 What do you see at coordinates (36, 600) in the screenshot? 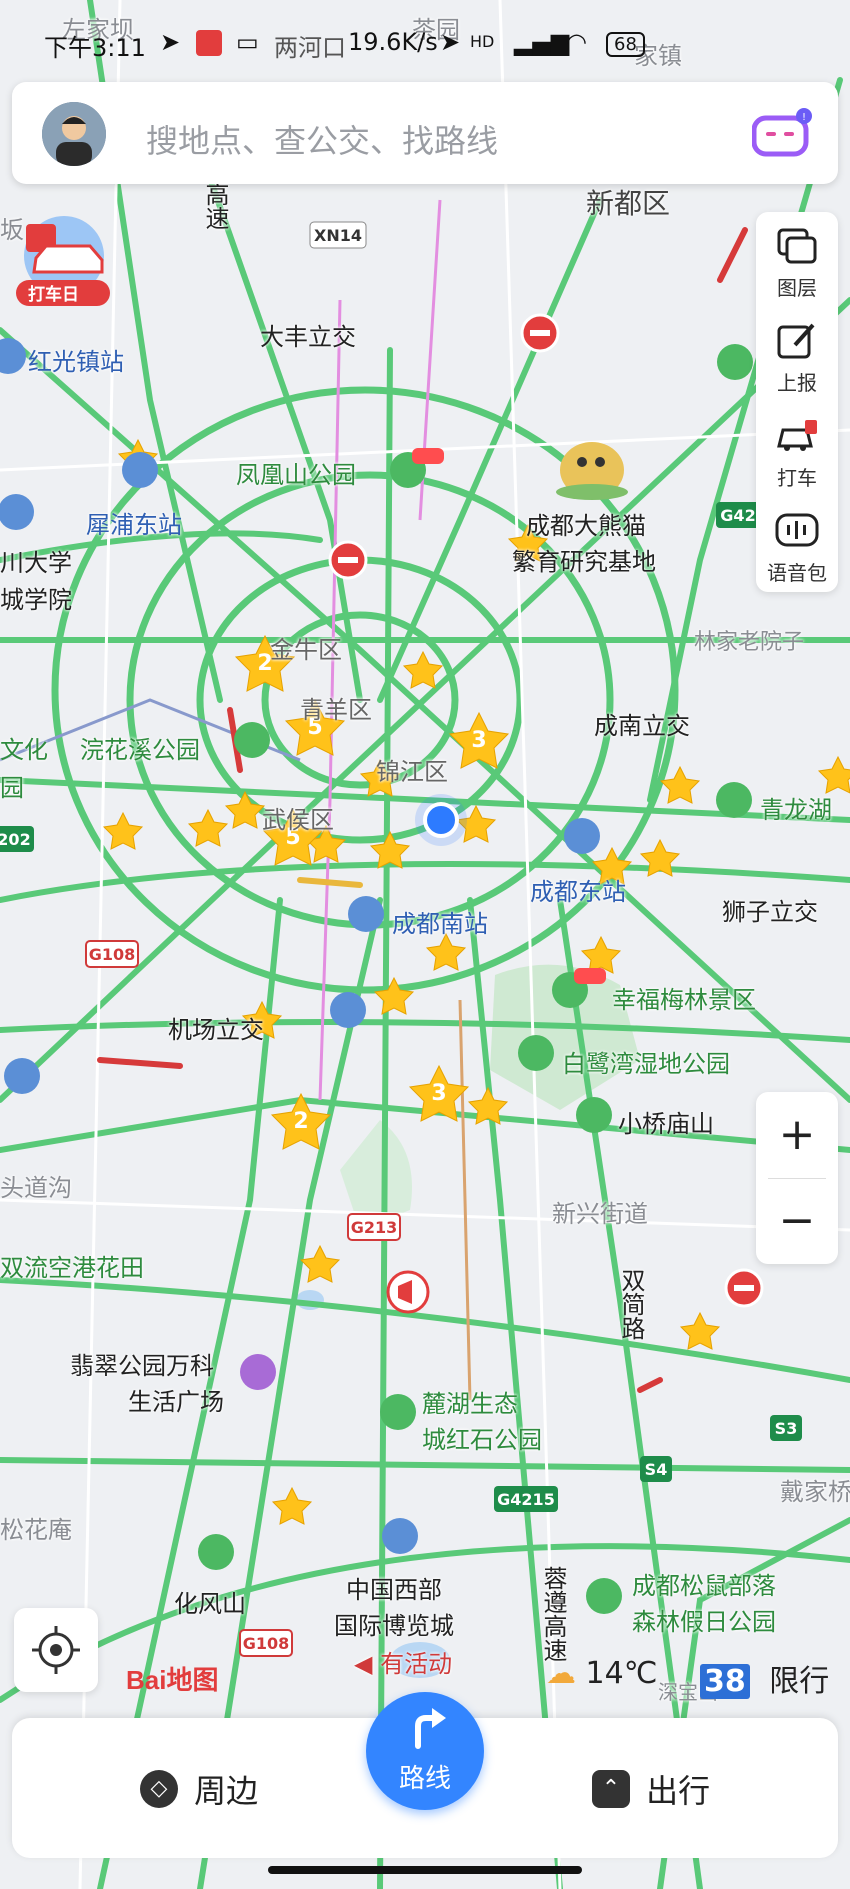
I see `map-label: 城学院` at bounding box center [36, 600].